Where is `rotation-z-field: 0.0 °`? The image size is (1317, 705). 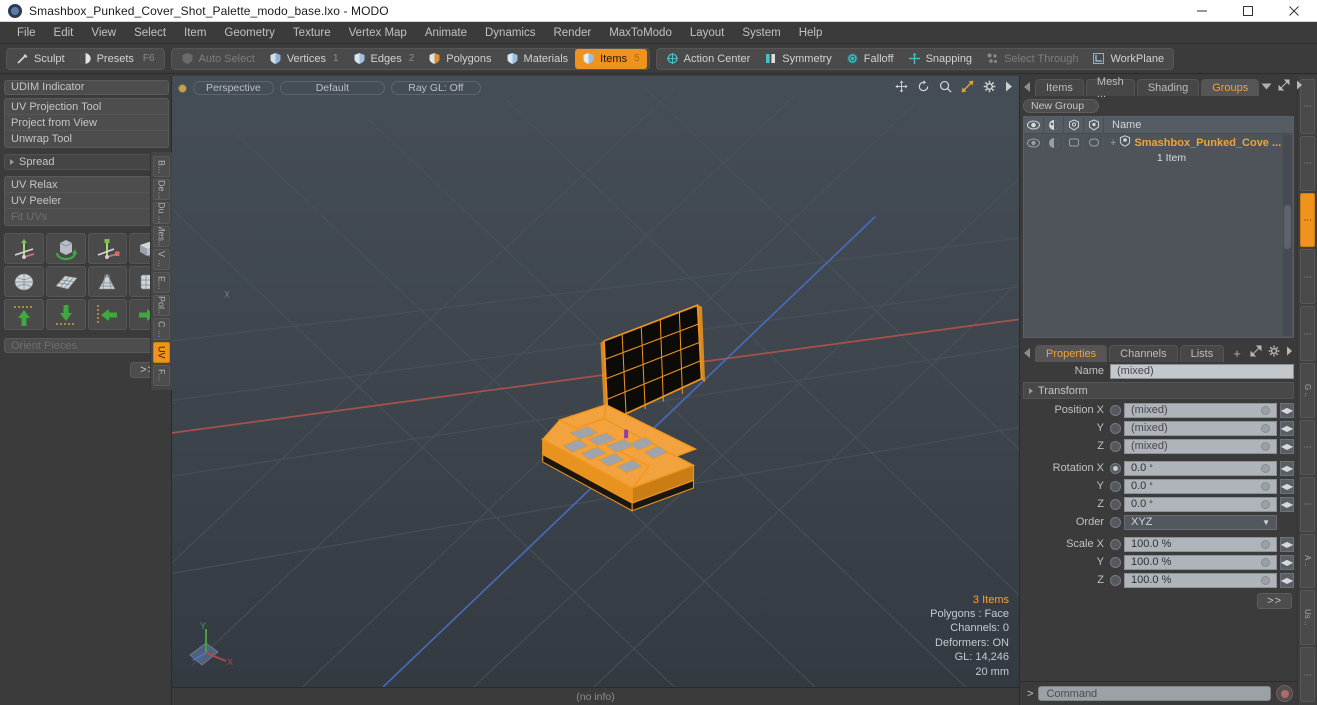
rotation-z-field: 0.0 ° is located at coordinates (1200, 504).